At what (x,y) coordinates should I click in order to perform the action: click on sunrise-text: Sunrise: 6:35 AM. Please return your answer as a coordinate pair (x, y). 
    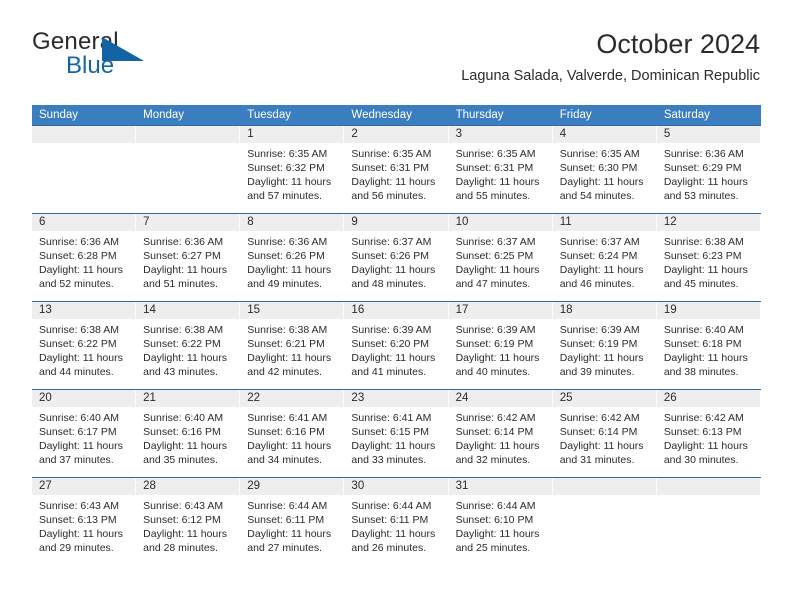
    Looking at the image, I should click on (391, 154).